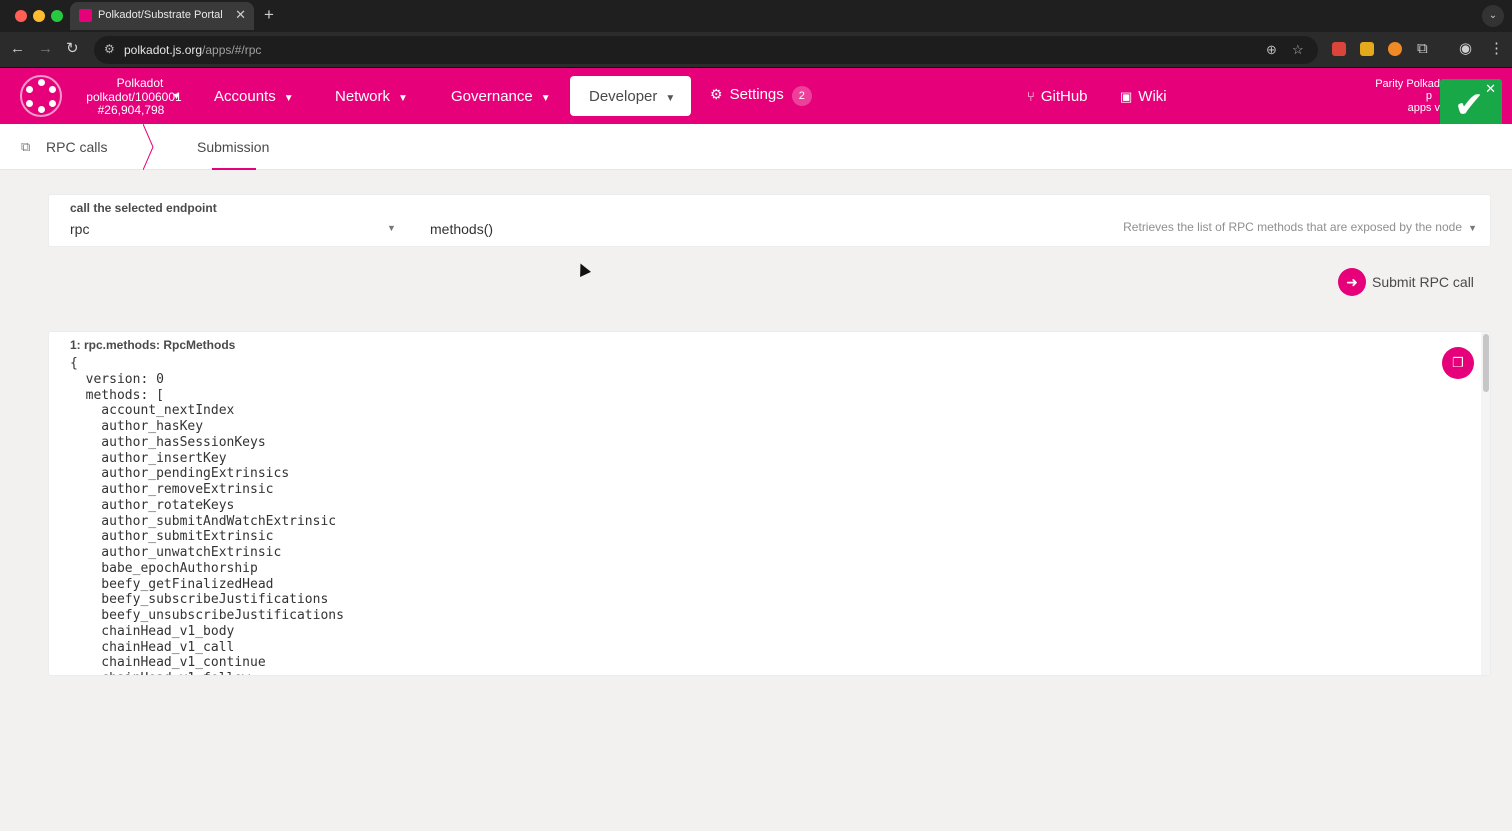 The height and width of the screenshot is (831, 1512). Describe the element at coordinates (168, 442) in the screenshot. I see `output-line: author_hasSessionKeys` at that location.